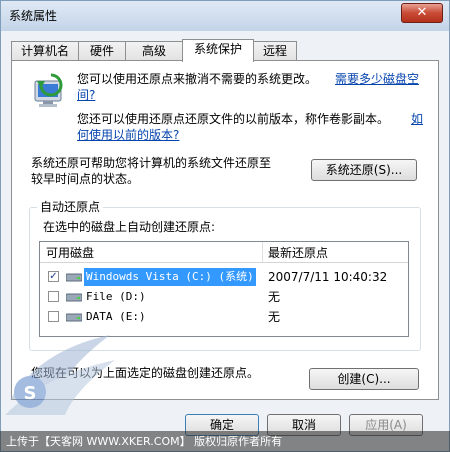  What do you see at coordinates (70, 207) in the screenshot?
I see `auto-restore-group-label: 自动还原点` at bounding box center [70, 207].